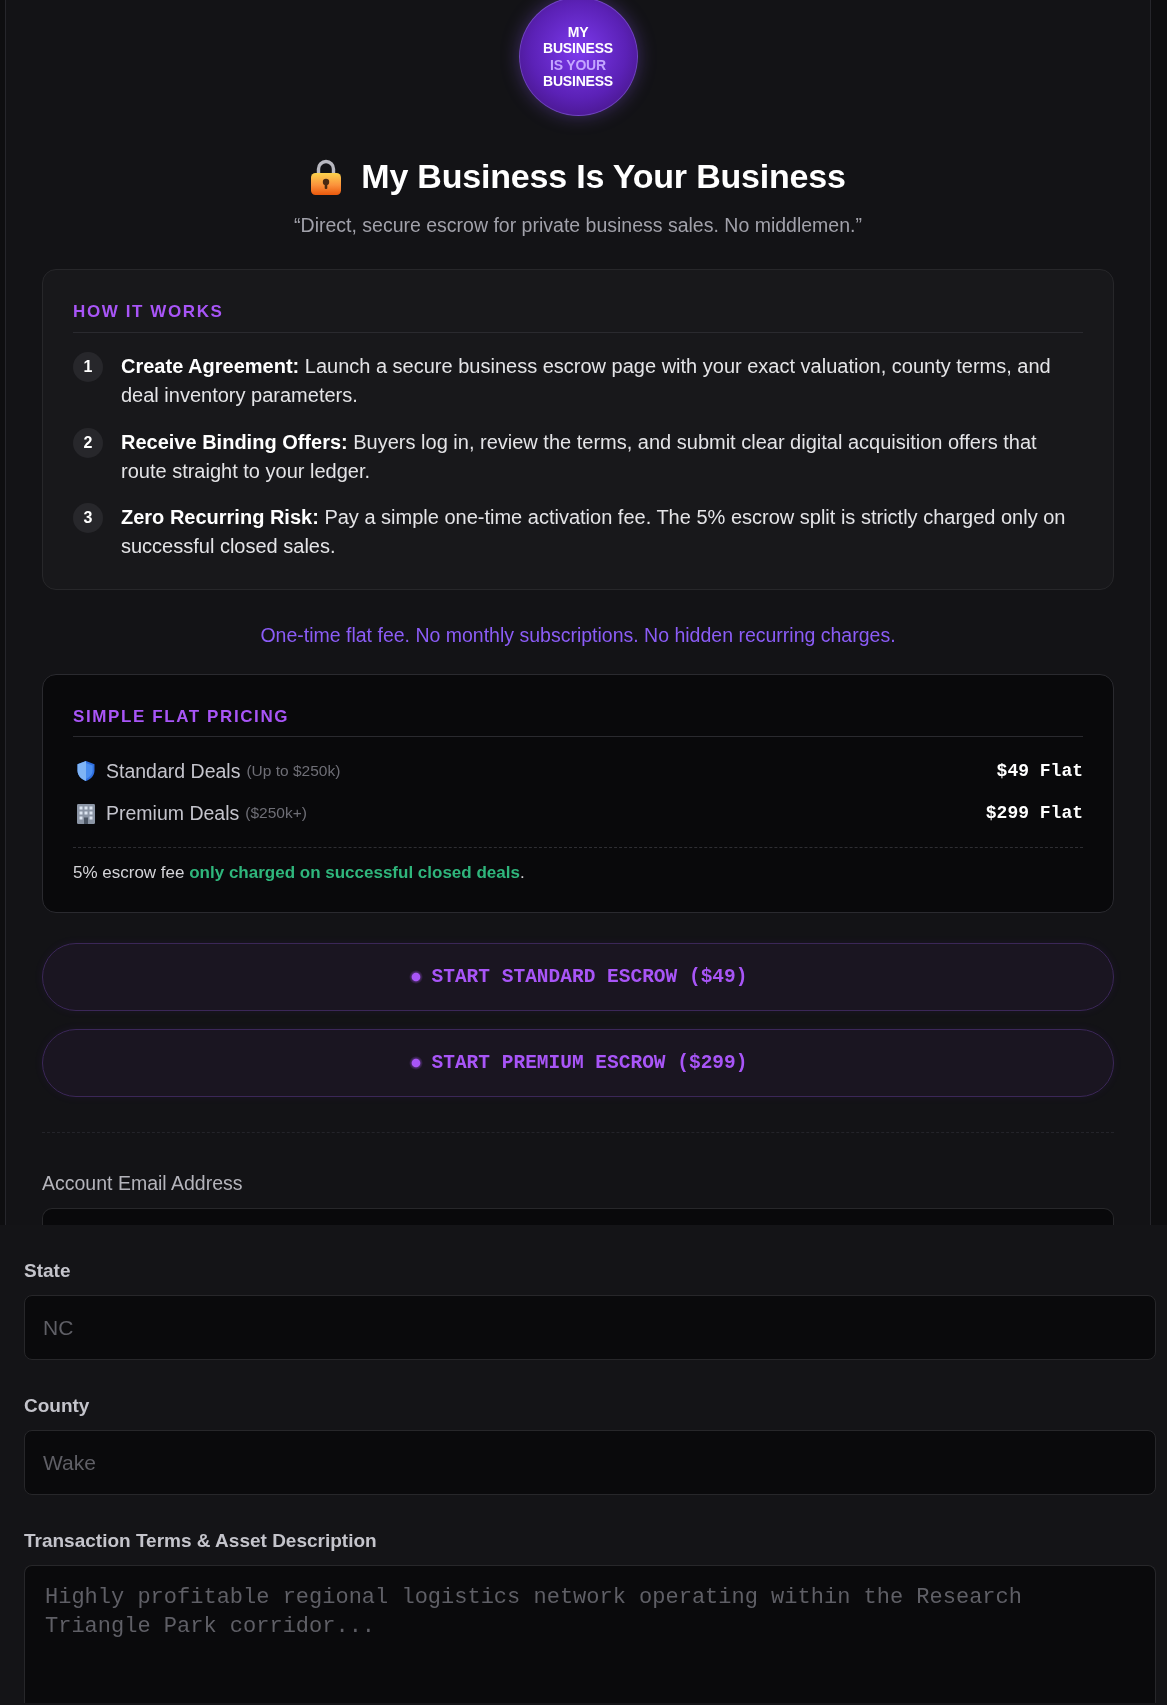 The image size is (1167, 1705). What do you see at coordinates (578, 225) in the screenshot?
I see `tagline: “Direct, secure escrow for private business sales. No middlemen.”` at bounding box center [578, 225].